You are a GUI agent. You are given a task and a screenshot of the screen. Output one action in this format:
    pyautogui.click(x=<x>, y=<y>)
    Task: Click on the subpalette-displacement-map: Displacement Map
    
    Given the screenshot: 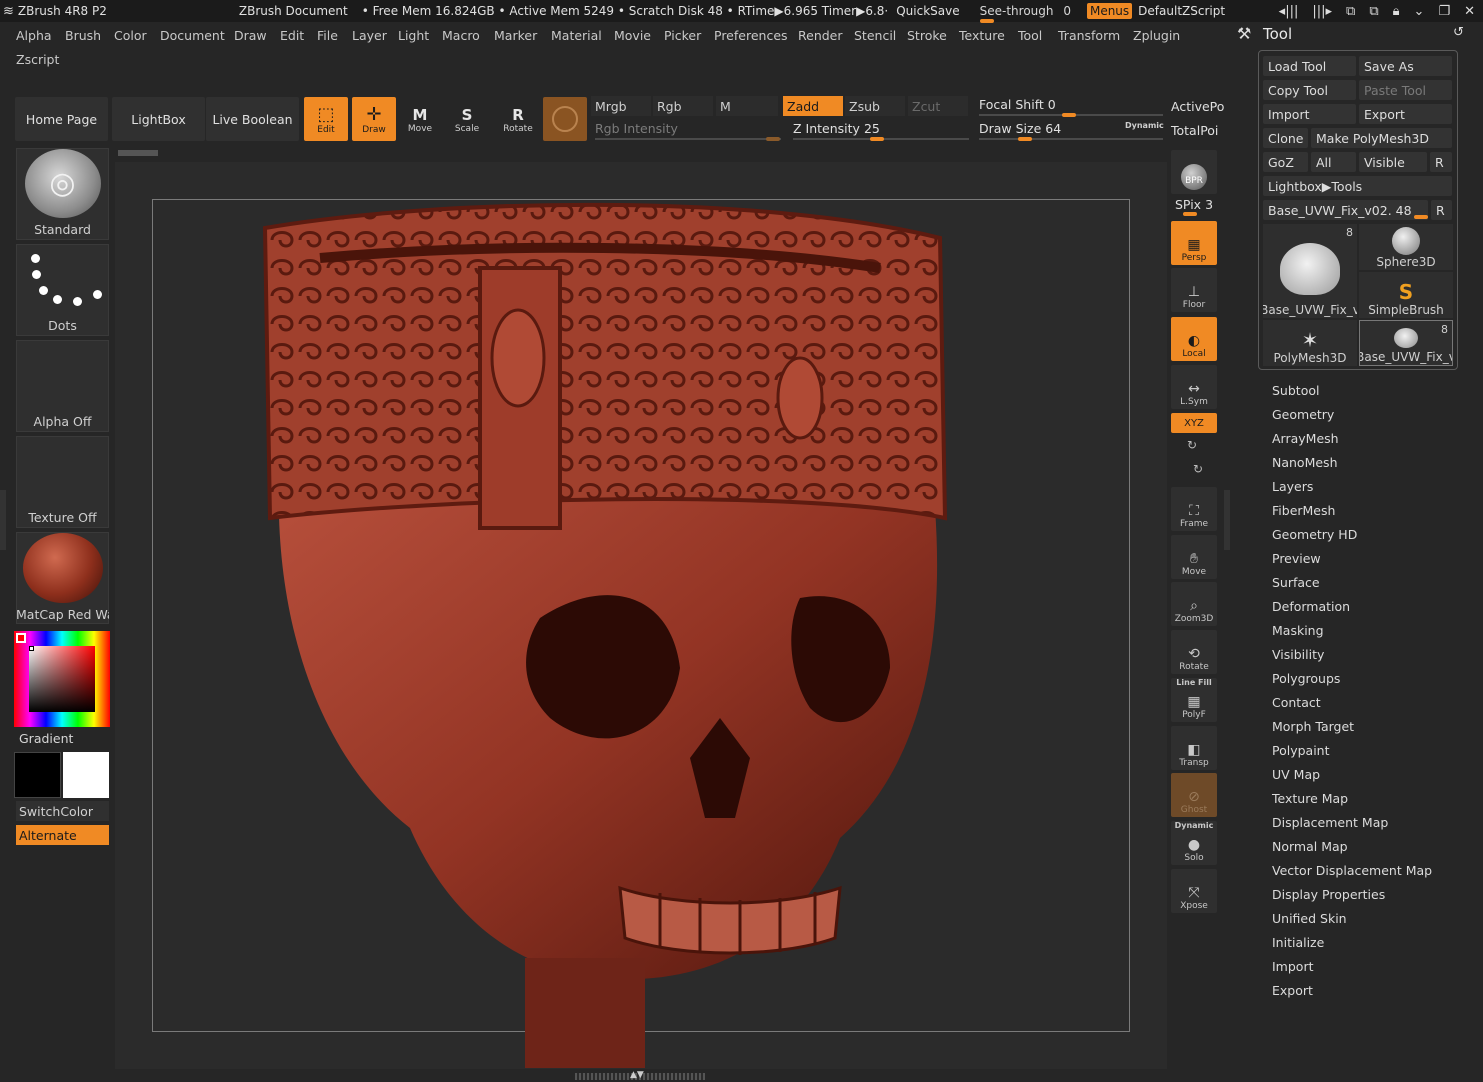 What is the action you would take?
    pyautogui.click(x=1330, y=822)
    